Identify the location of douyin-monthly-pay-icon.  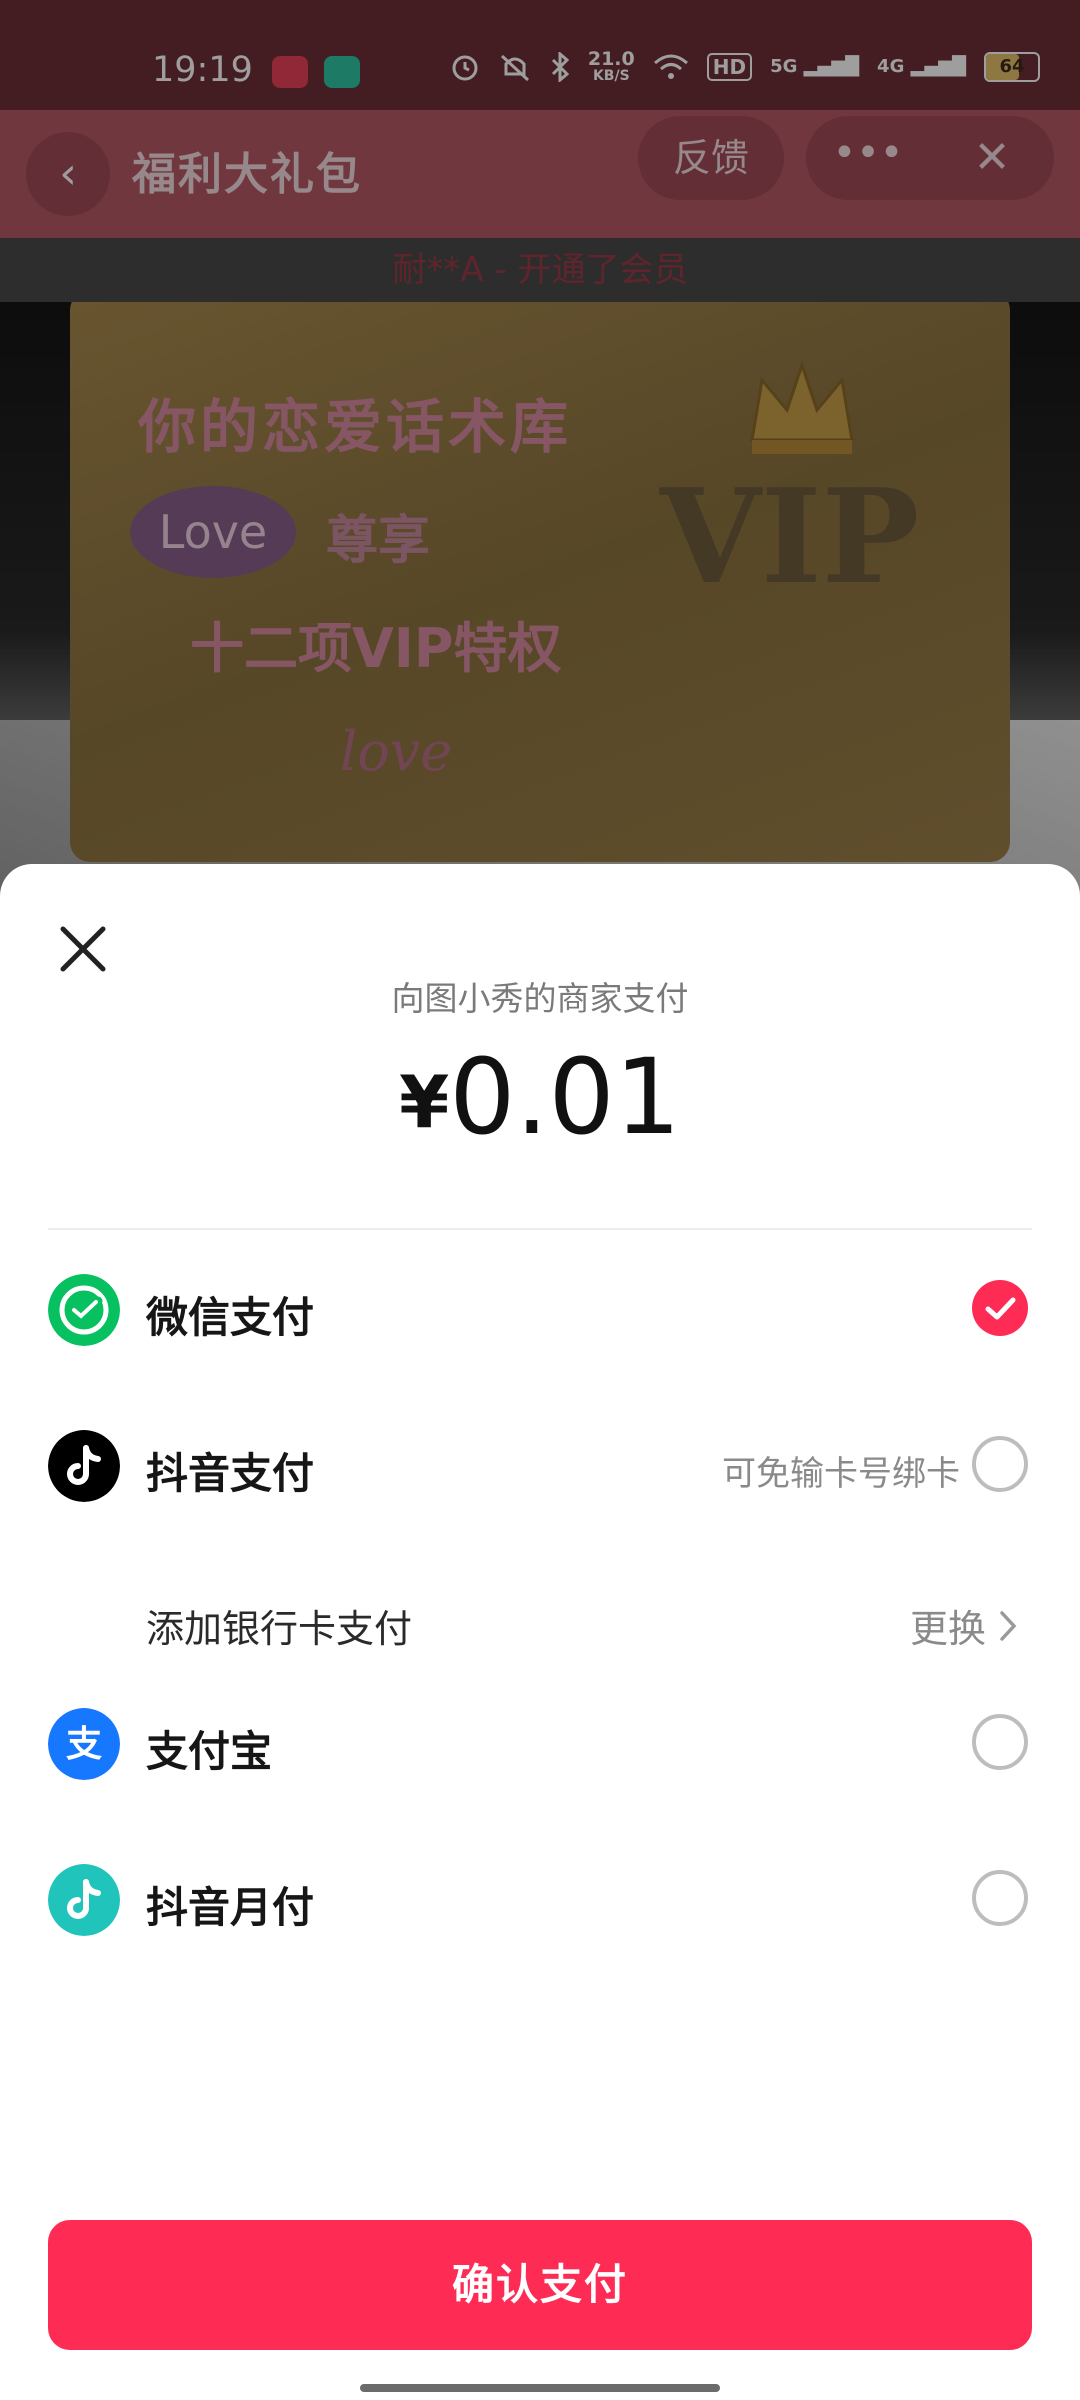
(84, 1900).